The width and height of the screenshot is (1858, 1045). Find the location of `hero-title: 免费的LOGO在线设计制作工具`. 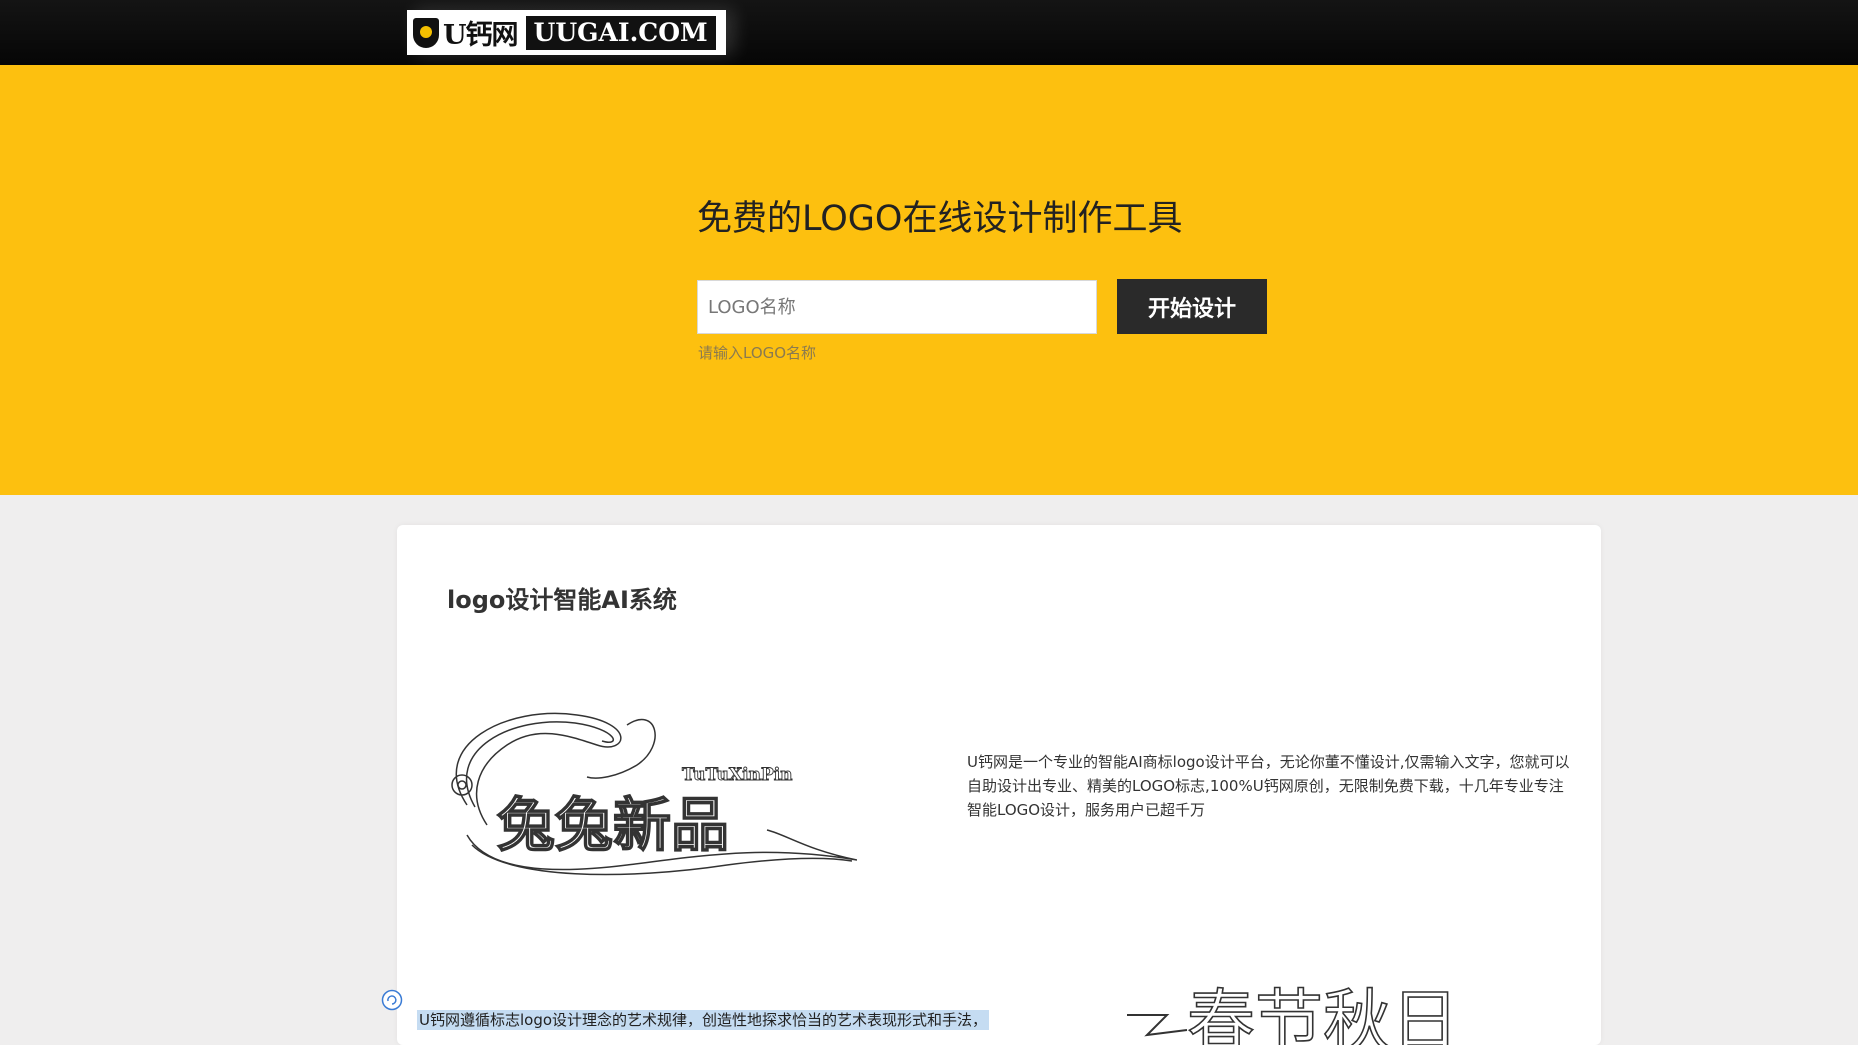

hero-title: 免费的LOGO在线设计制作工具 is located at coordinates (940, 219).